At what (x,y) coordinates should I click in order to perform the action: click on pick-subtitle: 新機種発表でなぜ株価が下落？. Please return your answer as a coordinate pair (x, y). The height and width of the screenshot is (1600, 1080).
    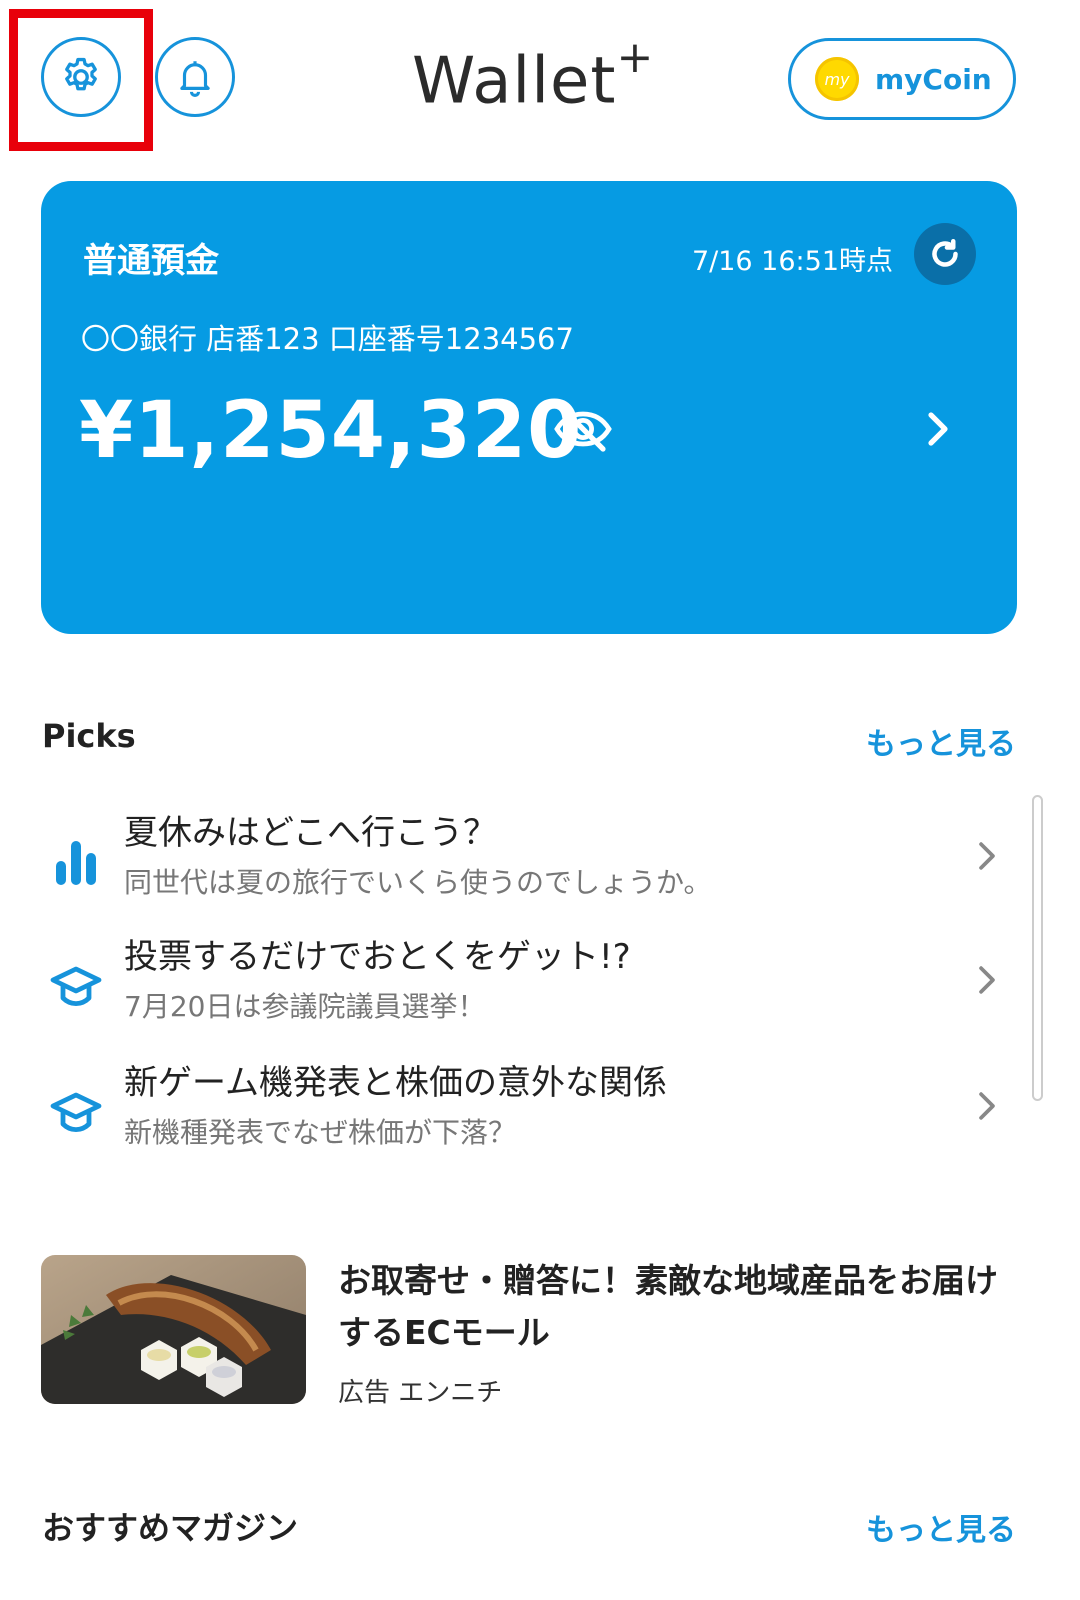
    Looking at the image, I should click on (320, 1132).